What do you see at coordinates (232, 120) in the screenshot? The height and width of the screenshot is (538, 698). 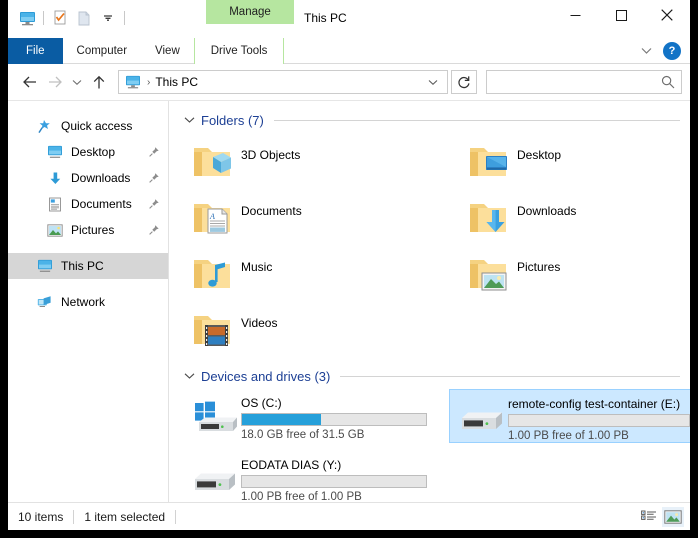 I see `group-title: Folders (7)` at bounding box center [232, 120].